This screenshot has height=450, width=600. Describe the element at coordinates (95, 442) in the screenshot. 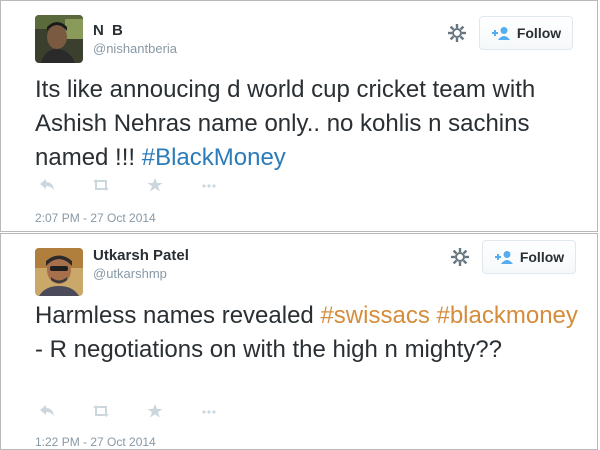

I see `tweet-timestamp: 1:22 PM - 27 Oct 2014` at that location.